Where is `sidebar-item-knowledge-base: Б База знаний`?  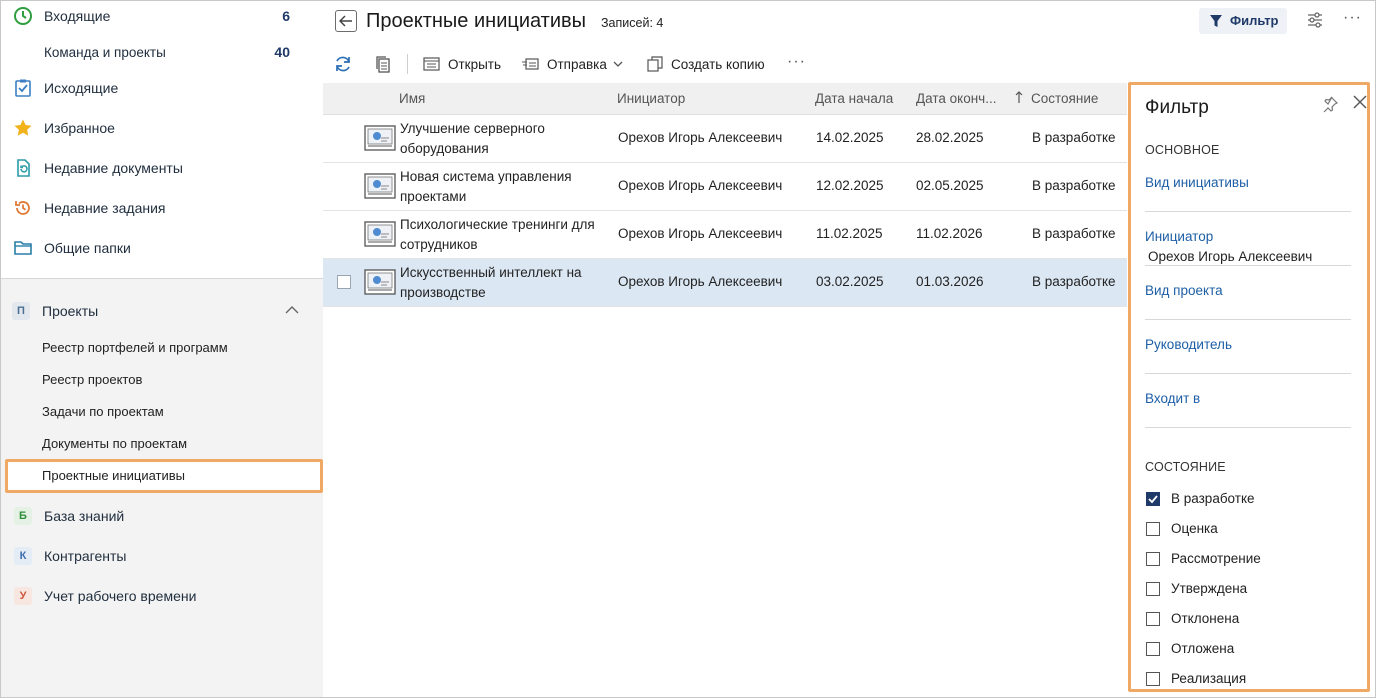 sidebar-item-knowledge-base: Б База знаний is located at coordinates (162, 516).